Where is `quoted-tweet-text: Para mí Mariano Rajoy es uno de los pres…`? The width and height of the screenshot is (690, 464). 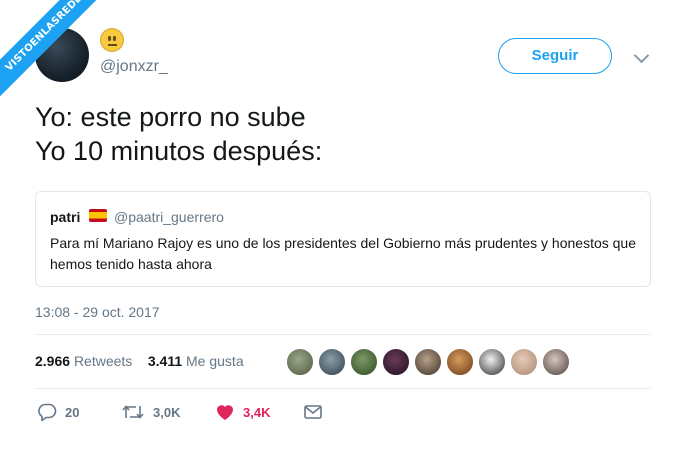 quoted-tweet-text: Para mí Mariano Rajoy es uno de los pres… is located at coordinates (343, 253).